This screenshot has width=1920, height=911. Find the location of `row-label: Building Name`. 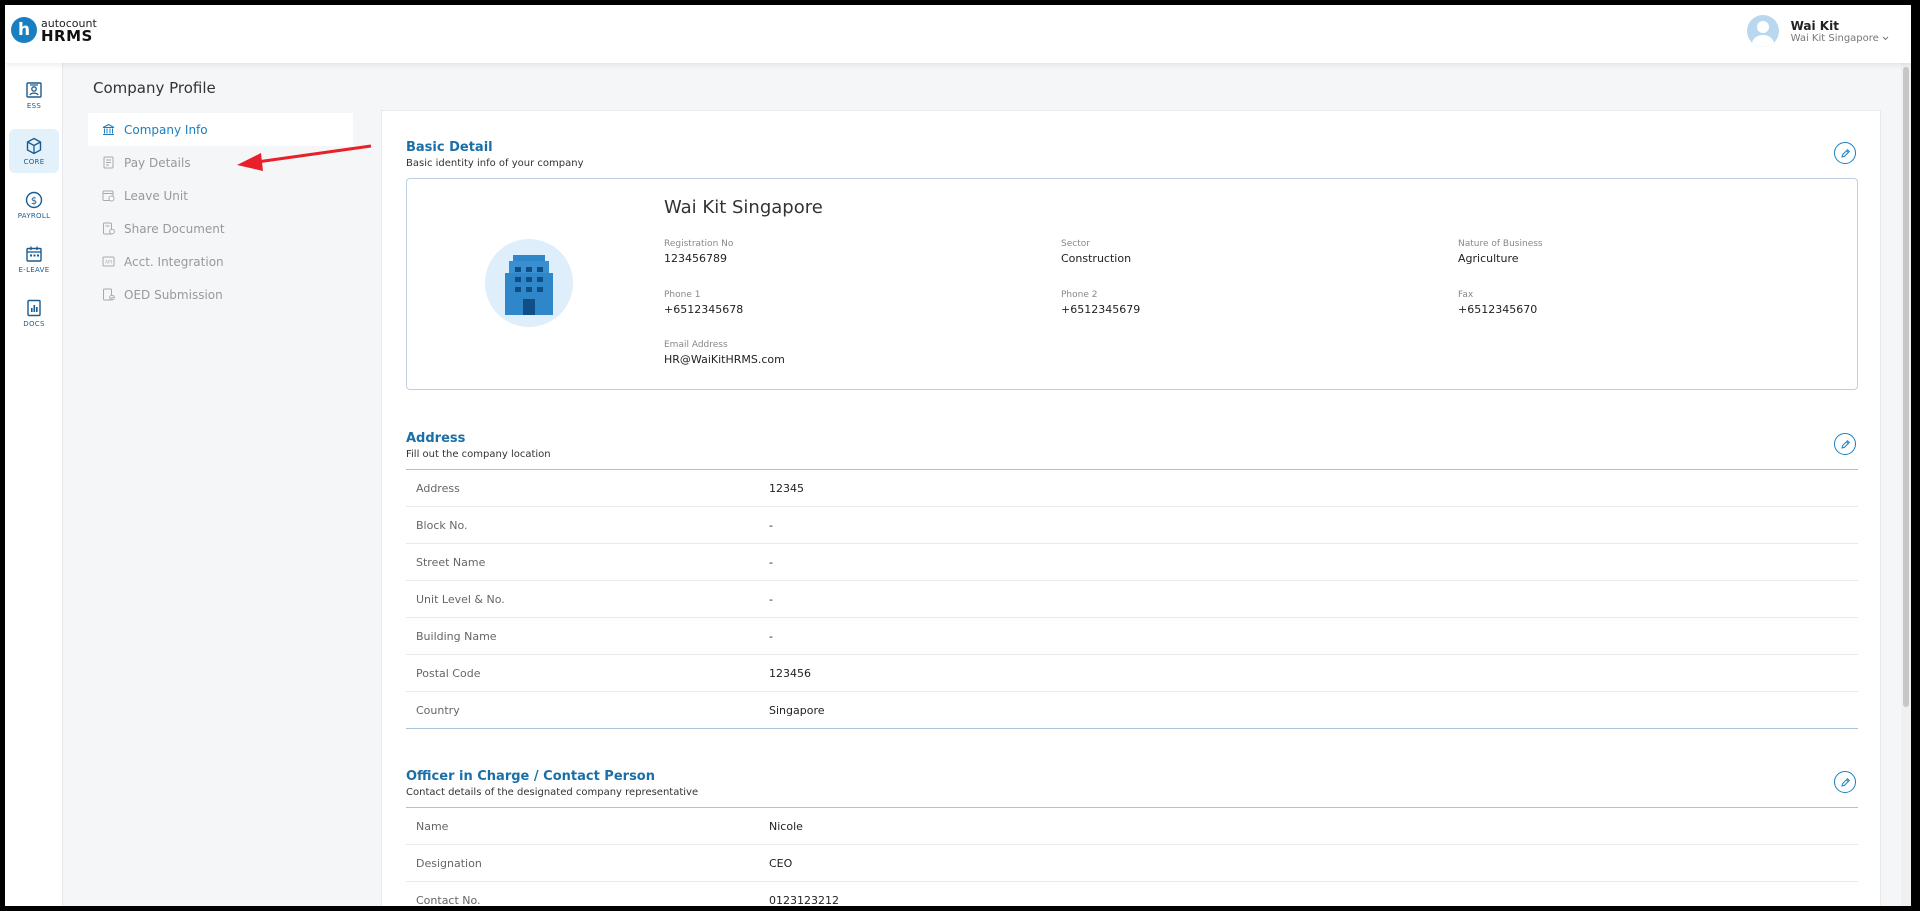

row-label: Building Name is located at coordinates (456, 636).